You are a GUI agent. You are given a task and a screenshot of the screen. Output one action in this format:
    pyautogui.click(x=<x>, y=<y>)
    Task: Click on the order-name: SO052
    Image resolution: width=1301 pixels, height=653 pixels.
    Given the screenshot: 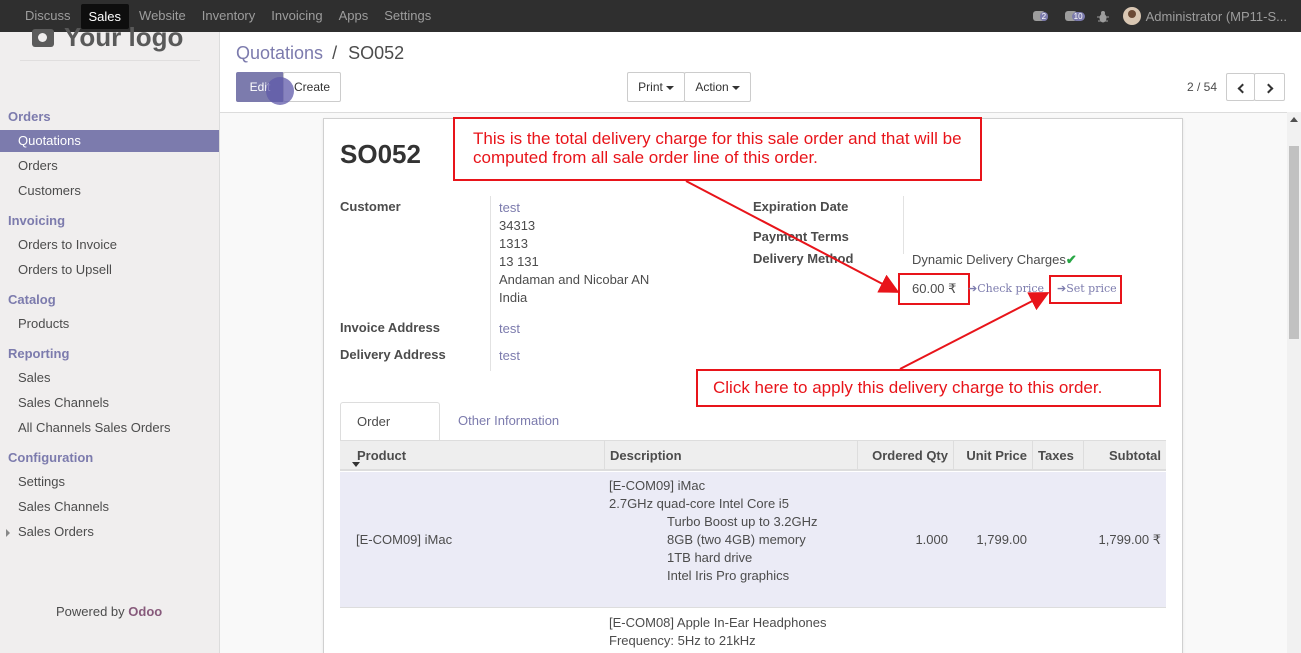 What is the action you would take?
    pyautogui.click(x=380, y=154)
    